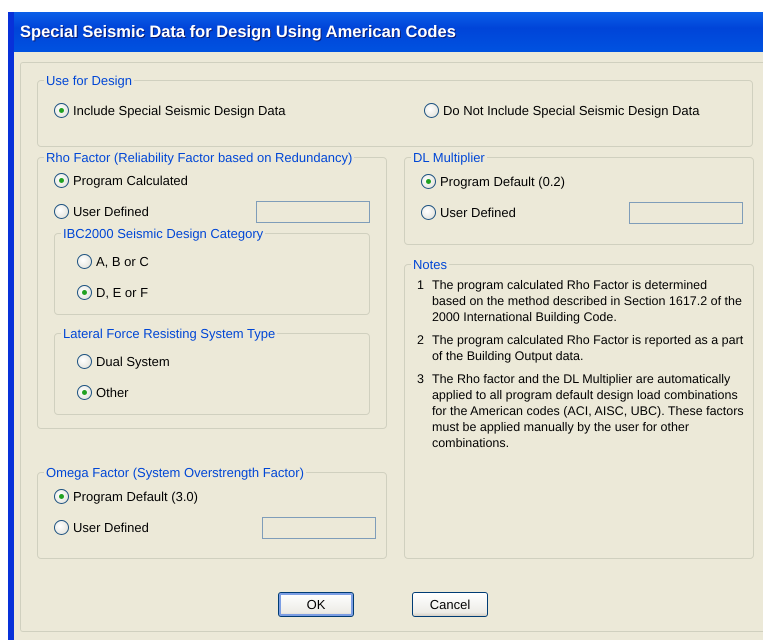 This screenshot has width=763, height=640. Describe the element at coordinates (179, 110) in the screenshot. I see `radio-label: Include Special Seismic Design Data` at that location.